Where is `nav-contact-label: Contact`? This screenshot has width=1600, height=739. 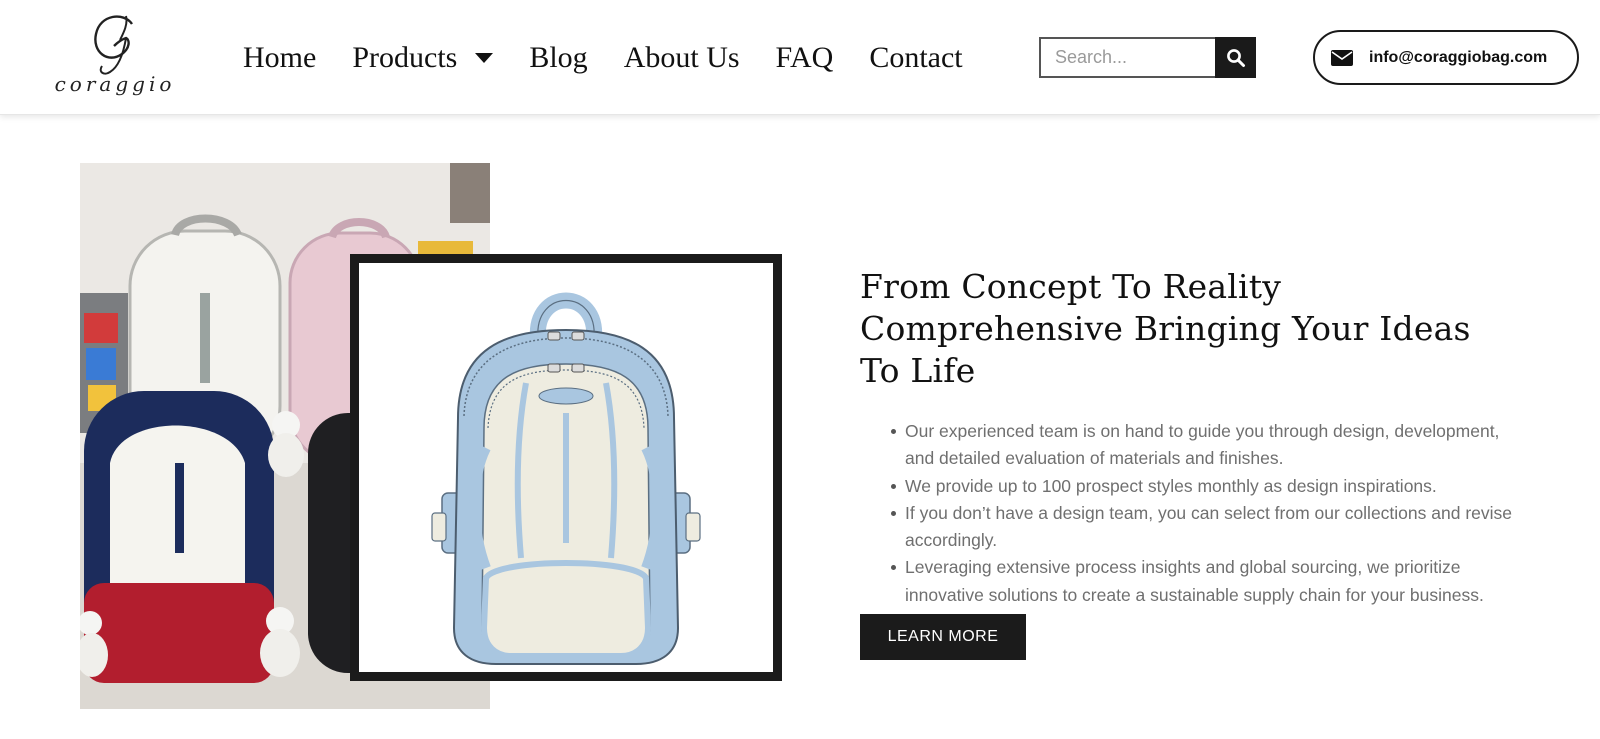
nav-contact-label: Contact is located at coordinates (916, 57).